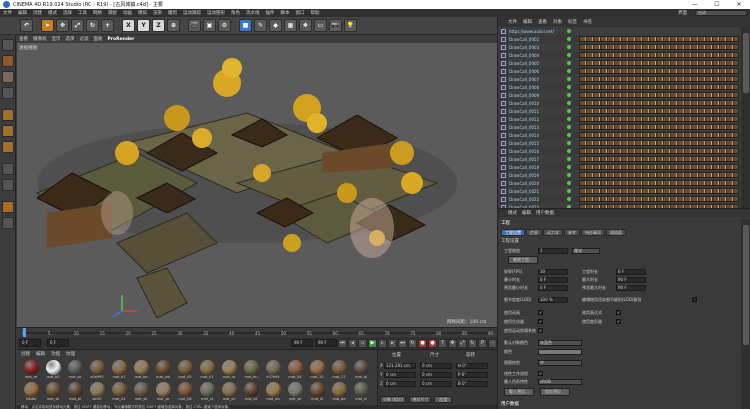 The image size is (750, 409). What do you see at coordinates (400, 374) in the screenshot?
I see `position-y-field: 0 cm` at bounding box center [400, 374].